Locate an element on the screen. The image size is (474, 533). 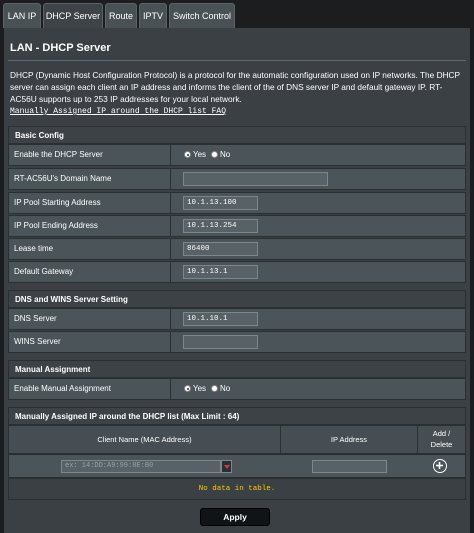
enable-manual-no-radio: No is located at coordinates (220, 389).